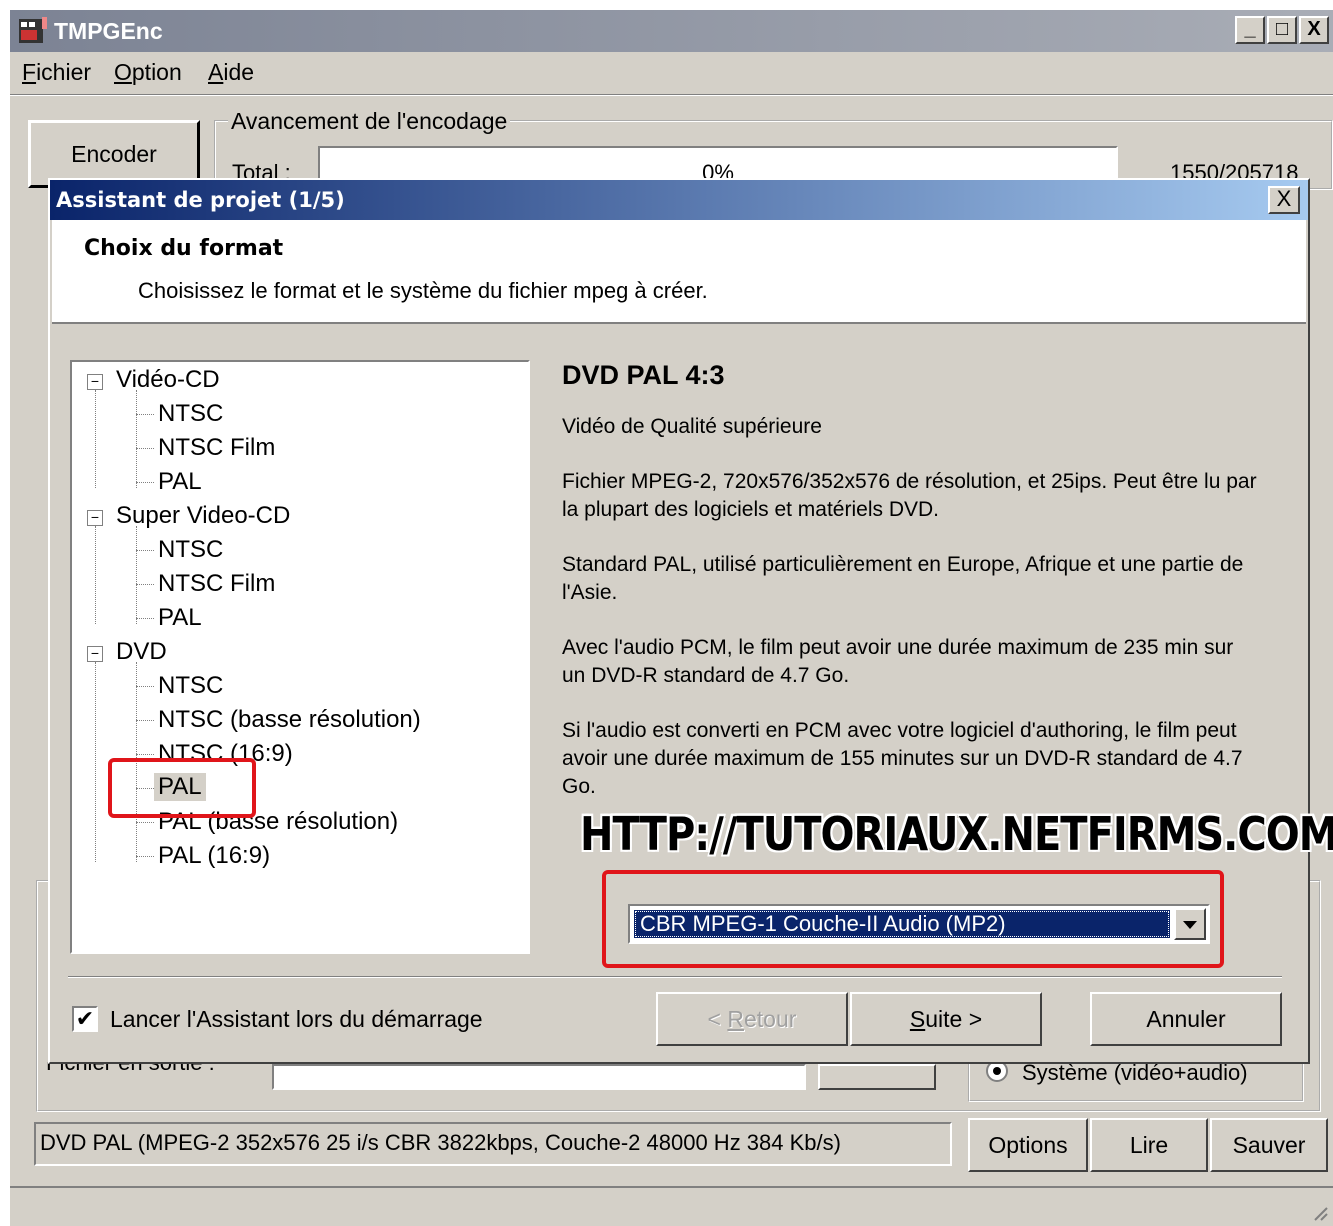  I want to click on tree-node-vcd-ntsc-film: NTSC Film, so click(216, 448).